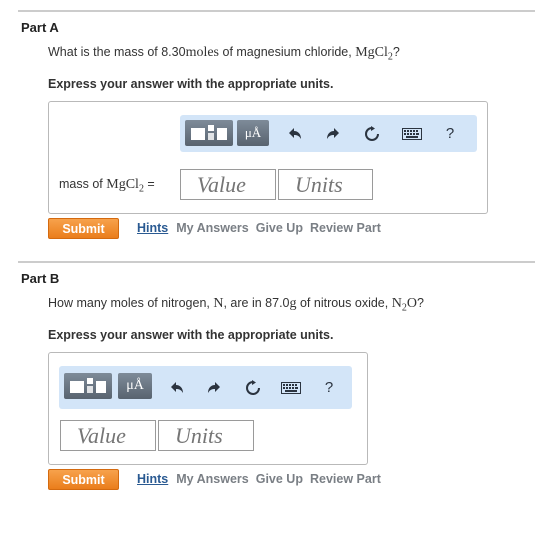 Image resolution: width=535 pixels, height=543 pixels. Describe the element at coordinates (40, 278) in the screenshot. I see `part-b-title: Part B` at that location.